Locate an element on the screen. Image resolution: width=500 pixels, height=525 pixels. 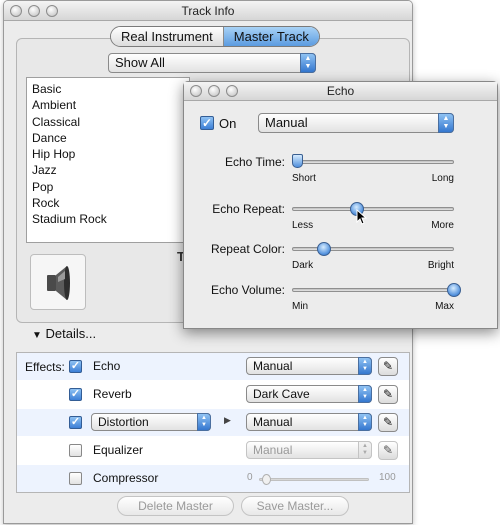
title-bar: Track Info is located at coordinates (208, 11).